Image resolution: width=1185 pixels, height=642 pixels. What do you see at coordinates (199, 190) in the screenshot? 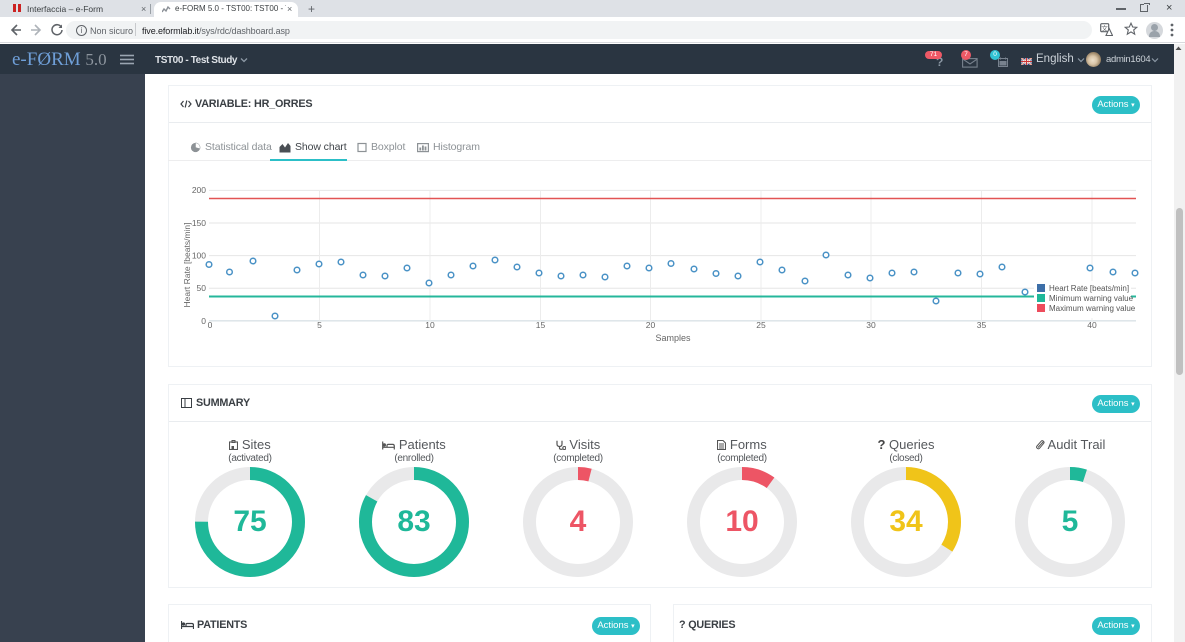
I see `svg-text: 200` at bounding box center [199, 190].